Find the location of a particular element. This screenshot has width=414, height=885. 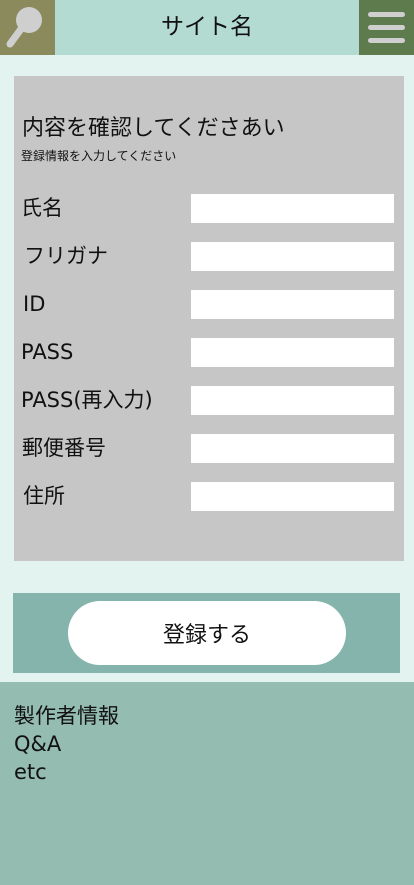

address-input is located at coordinates (292, 496).